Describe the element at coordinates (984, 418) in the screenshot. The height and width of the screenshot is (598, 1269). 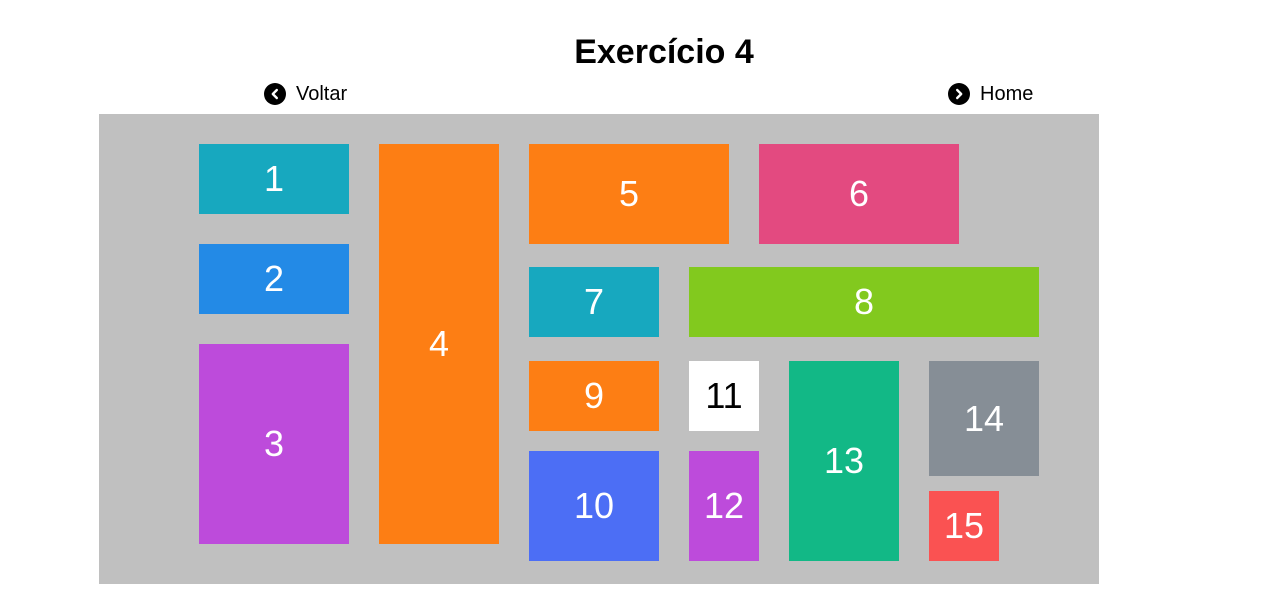
I see `box-14: 14` at that location.